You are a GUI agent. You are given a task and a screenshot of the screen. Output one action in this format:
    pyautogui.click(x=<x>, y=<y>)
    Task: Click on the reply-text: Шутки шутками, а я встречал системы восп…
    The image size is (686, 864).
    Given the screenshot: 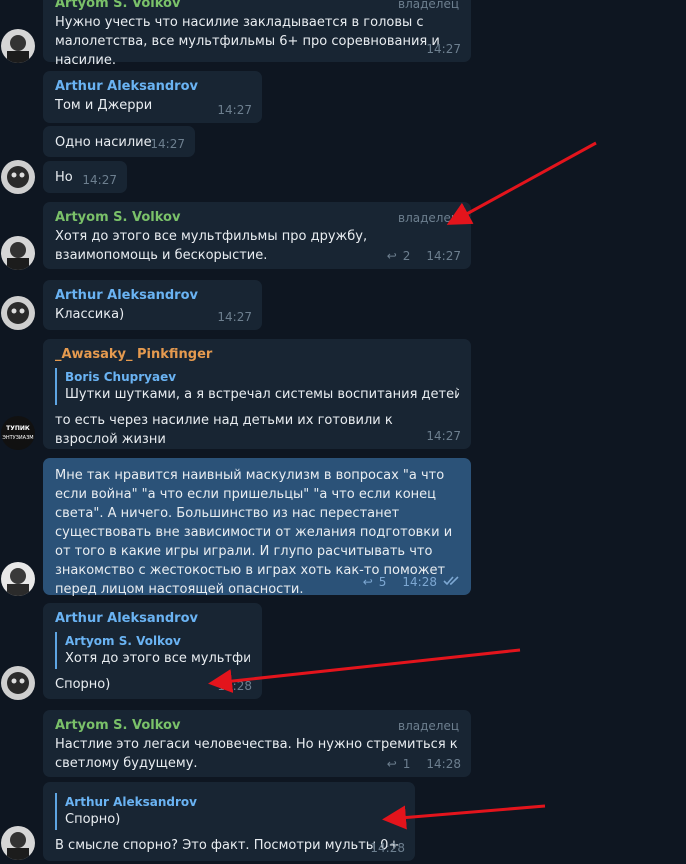 What is the action you would take?
    pyautogui.click(x=262, y=394)
    